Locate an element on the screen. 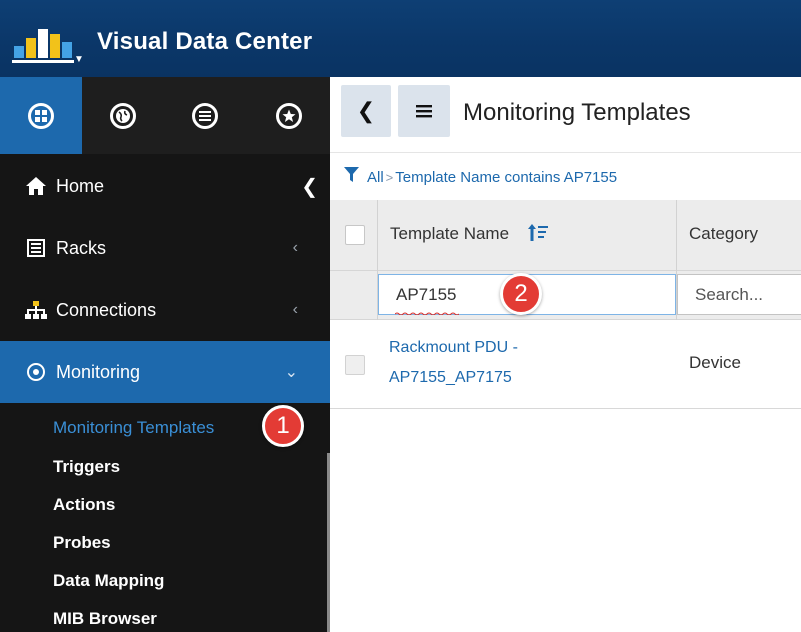  filter-all-link: All is located at coordinates (375, 177).